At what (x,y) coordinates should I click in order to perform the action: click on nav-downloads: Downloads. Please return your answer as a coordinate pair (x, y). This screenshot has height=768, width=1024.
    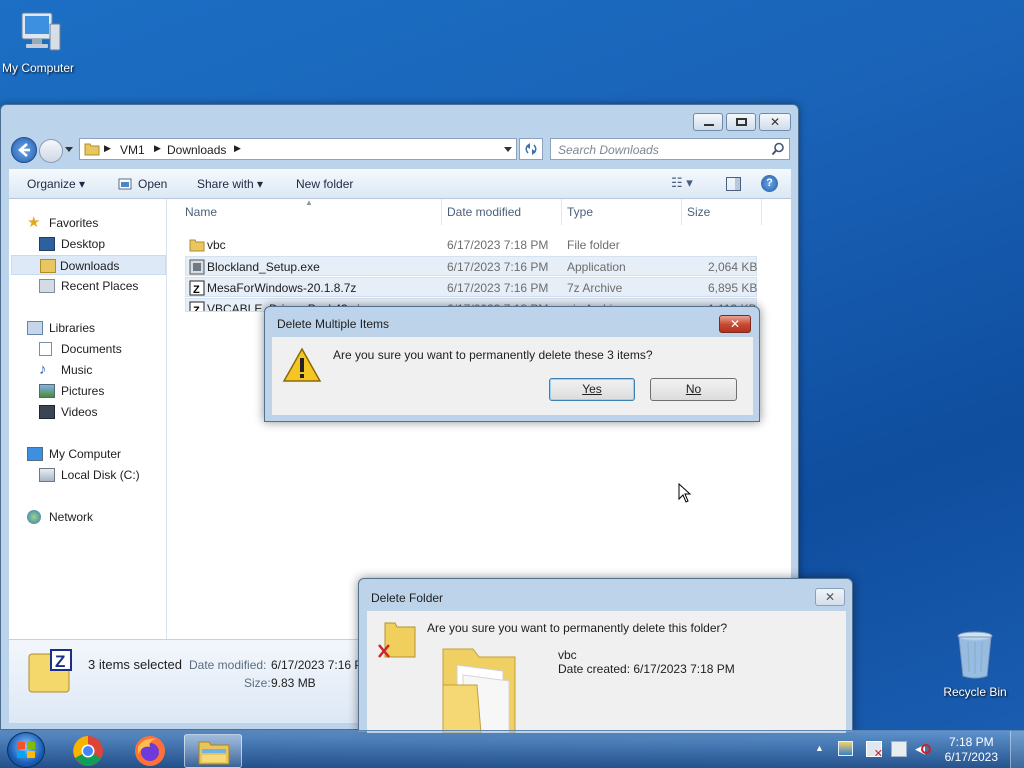
    Looking at the image, I should click on (88, 265).